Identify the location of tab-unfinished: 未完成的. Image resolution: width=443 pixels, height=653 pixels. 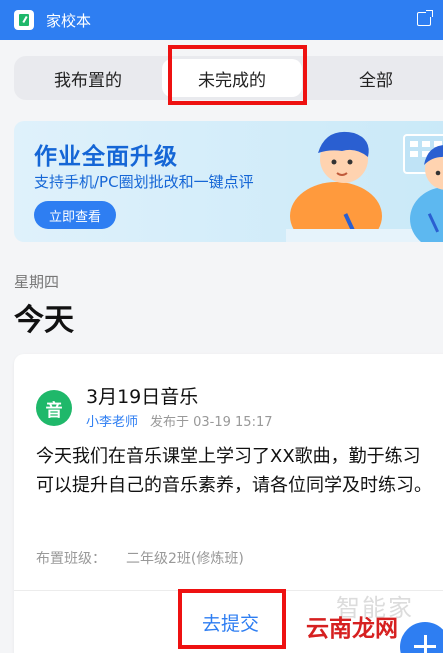
(232, 78).